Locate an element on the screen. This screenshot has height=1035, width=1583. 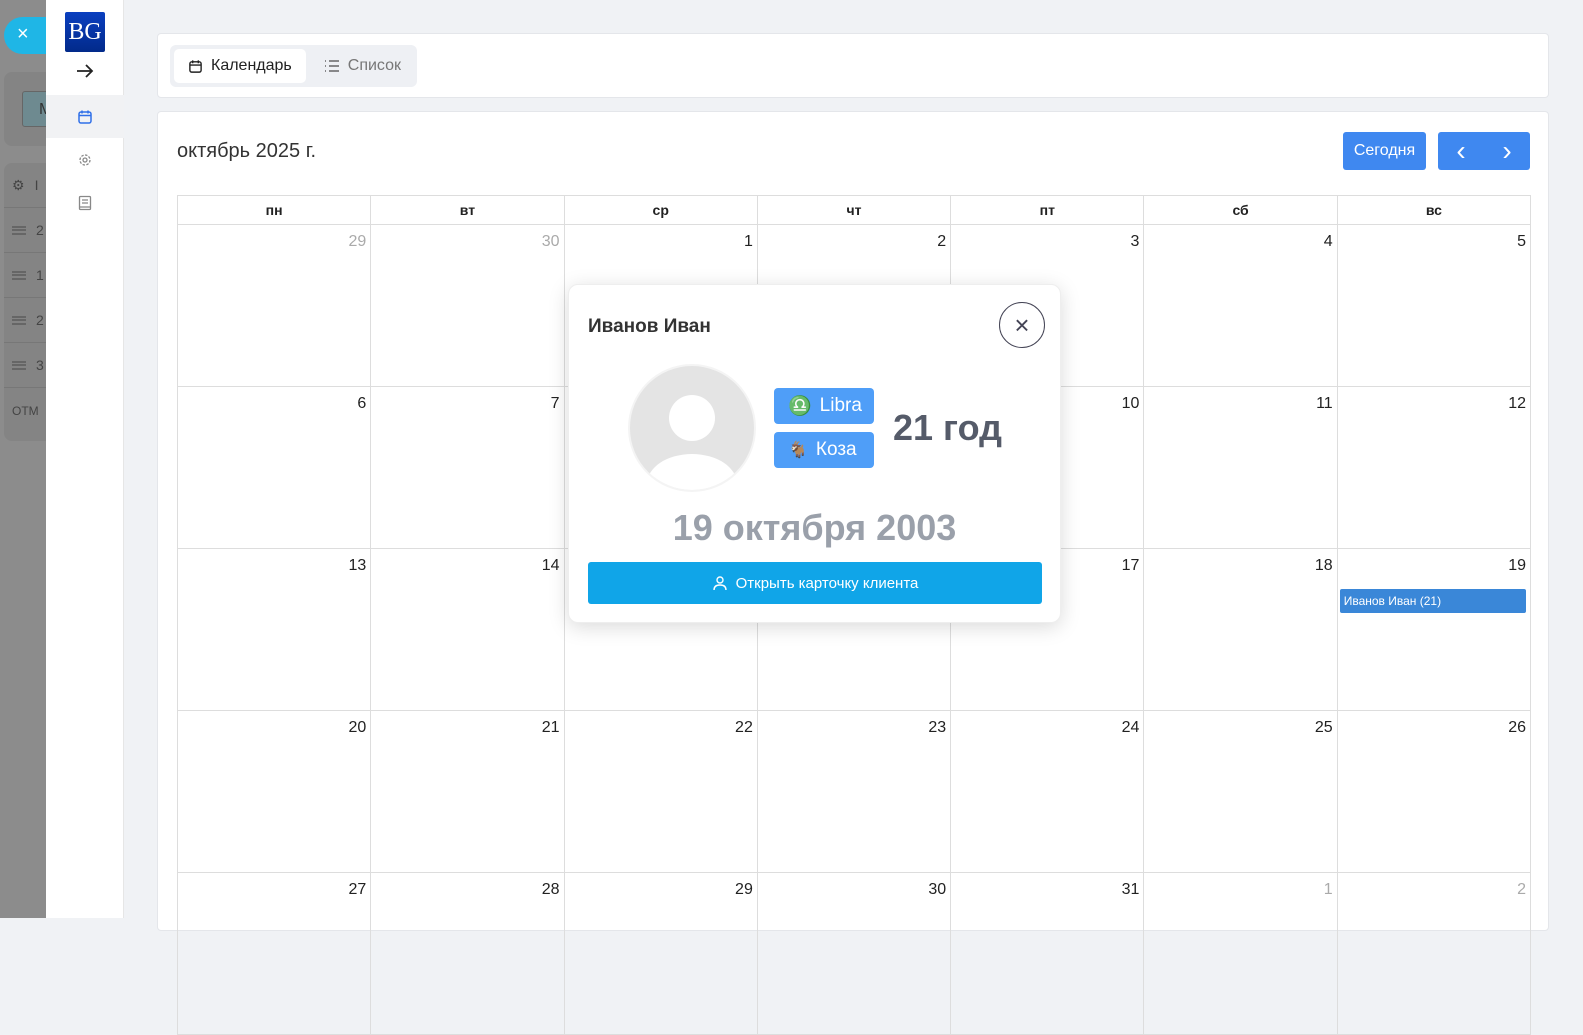
week-row: 20 21 22 23 24 25 26 is located at coordinates (854, 792).